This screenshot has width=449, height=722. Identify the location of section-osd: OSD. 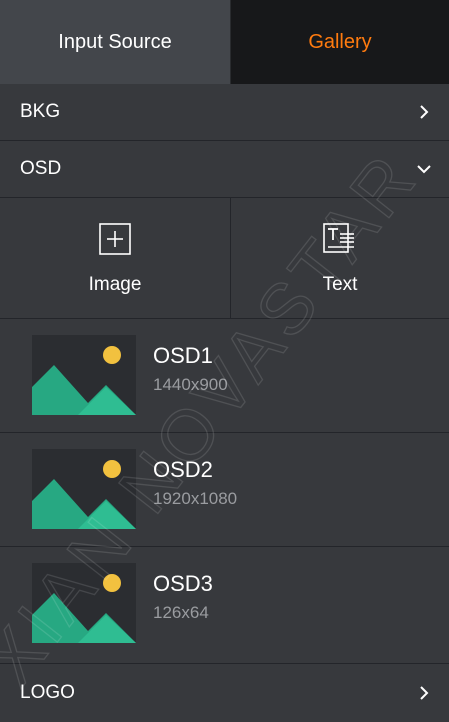
(224, 169).